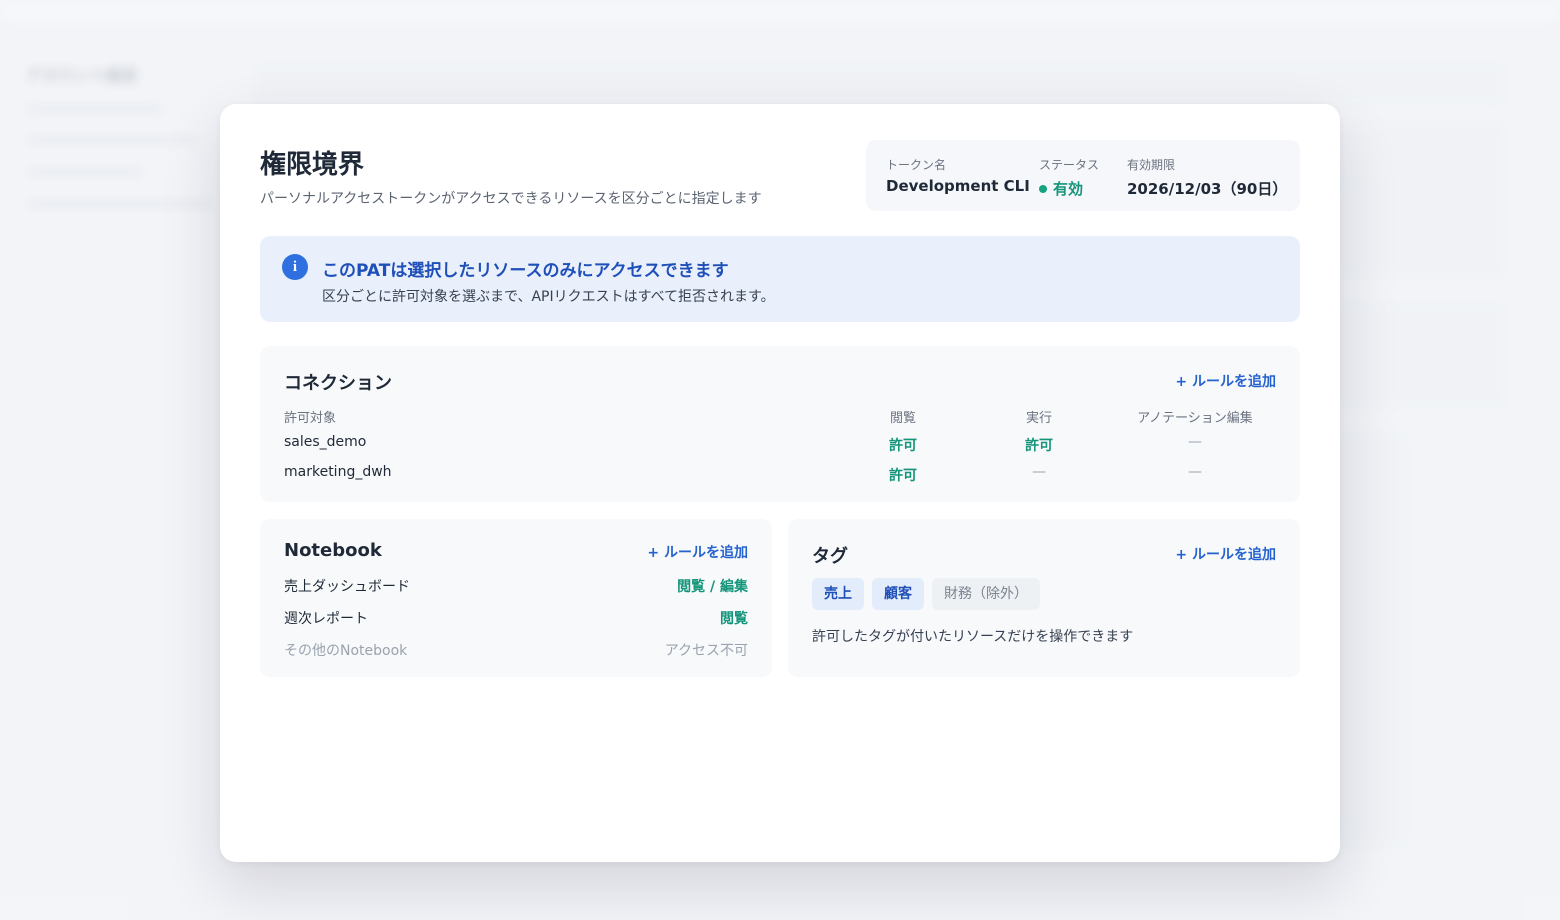  Describe the element at coordinates (1225, 554) in the screenshot. I see `tags-add-rule-button: + ルールを追加` at that location.